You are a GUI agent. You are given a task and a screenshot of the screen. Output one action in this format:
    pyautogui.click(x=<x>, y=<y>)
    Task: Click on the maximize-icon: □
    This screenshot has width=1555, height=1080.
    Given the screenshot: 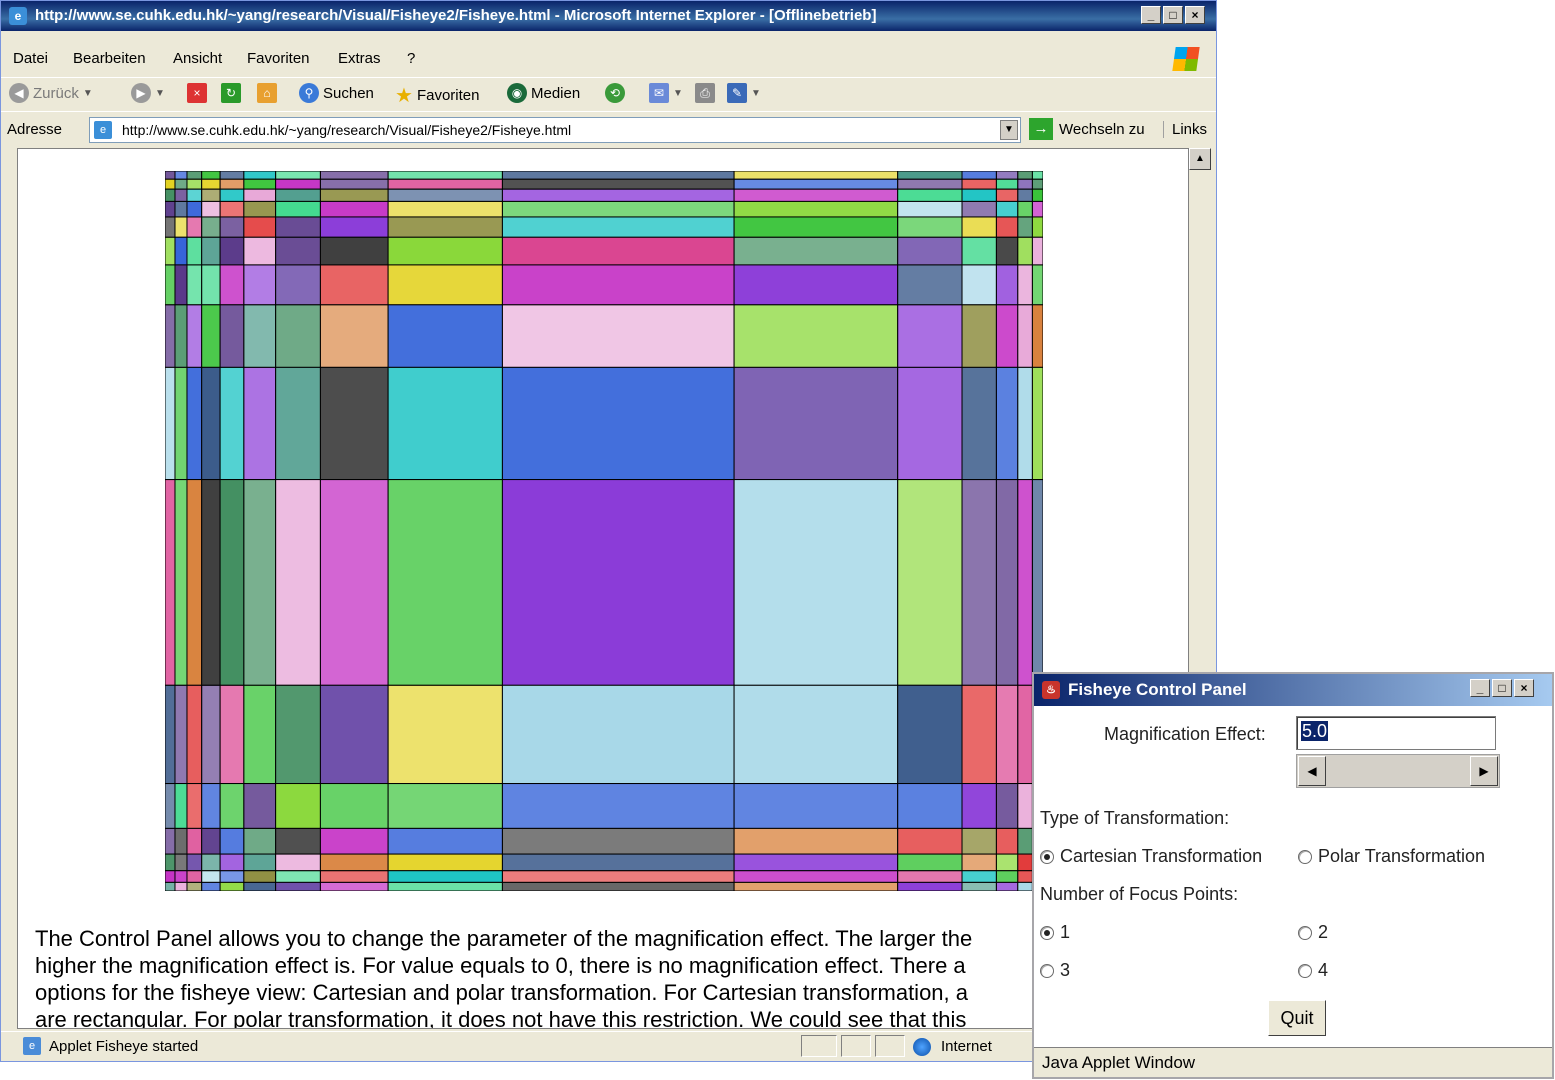 What is the action you would take?
    pyautogui.click(x=1502, y=688)
    